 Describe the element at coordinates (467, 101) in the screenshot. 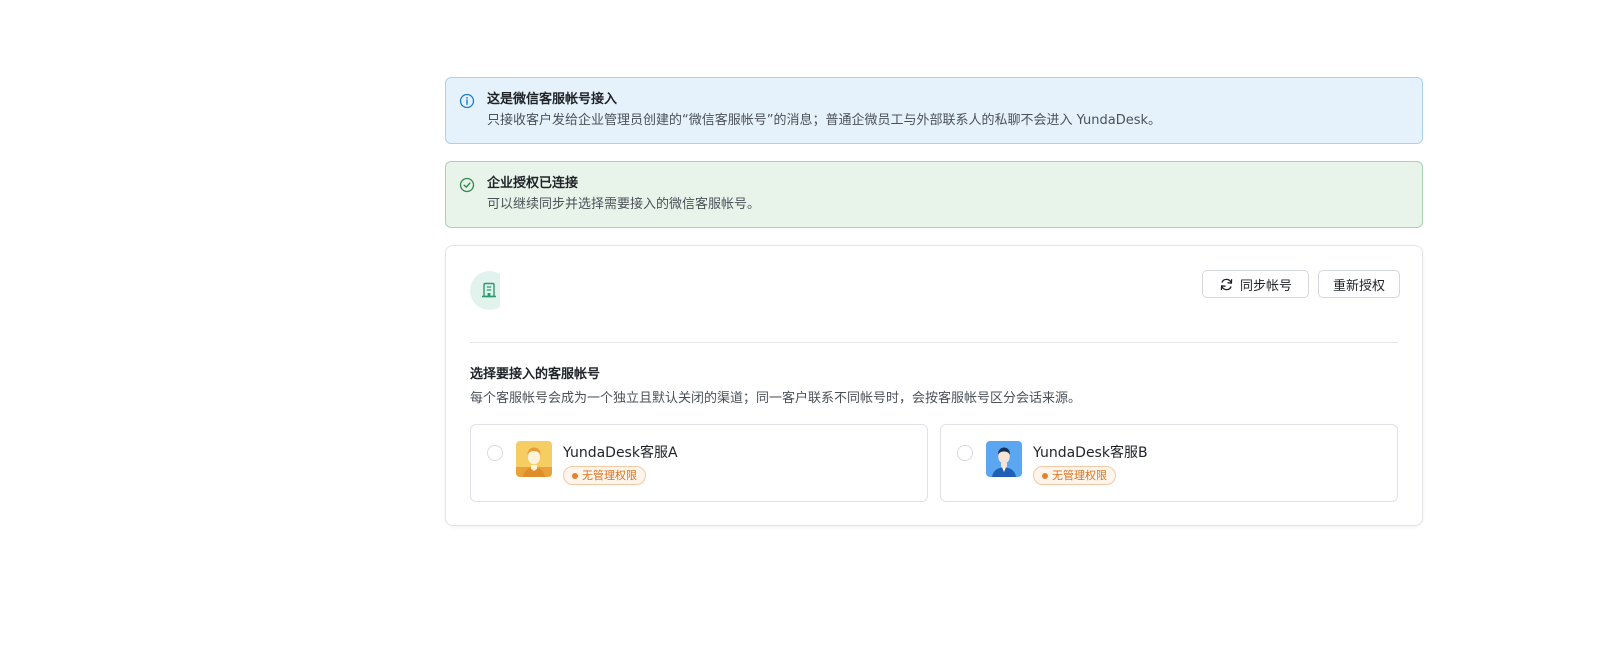

I see `info-circle-icon` at that location.